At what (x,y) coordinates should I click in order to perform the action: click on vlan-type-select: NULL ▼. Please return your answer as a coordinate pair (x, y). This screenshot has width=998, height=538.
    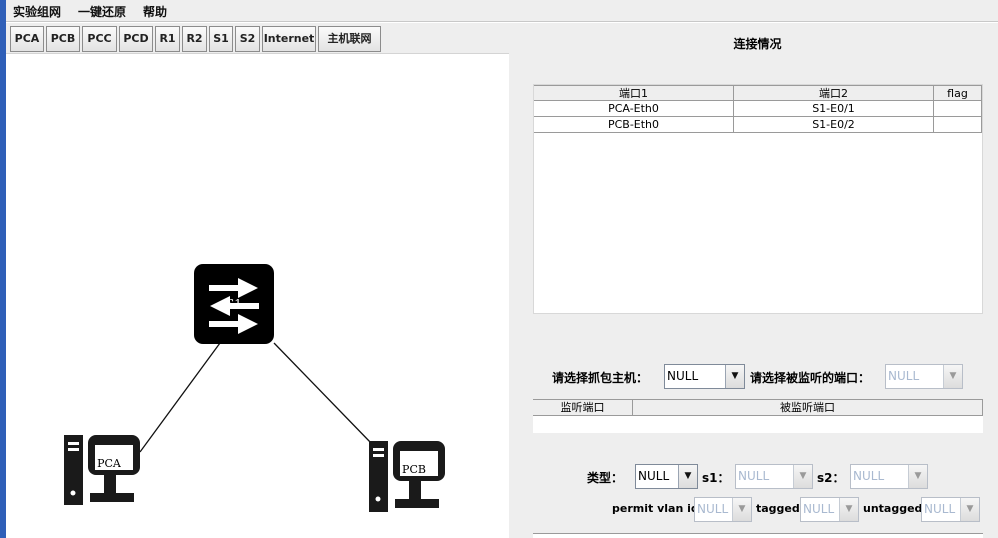
    Looking at the image, I should click on (666, 476).